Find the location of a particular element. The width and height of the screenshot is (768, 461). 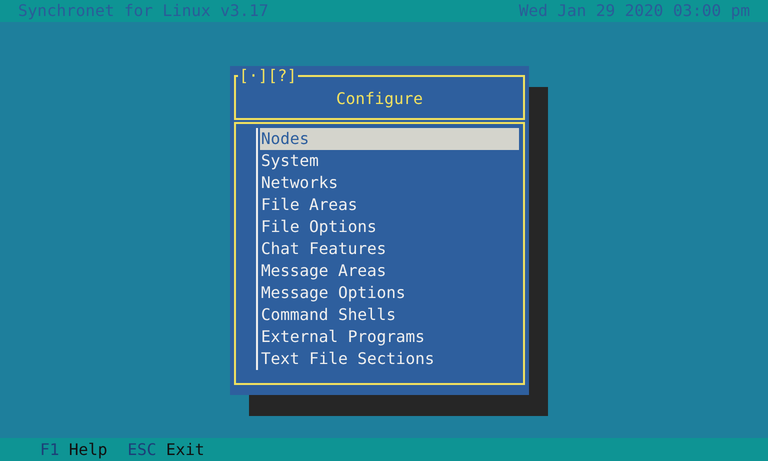

key-hint: ESC is located at coordinates (141, 449).